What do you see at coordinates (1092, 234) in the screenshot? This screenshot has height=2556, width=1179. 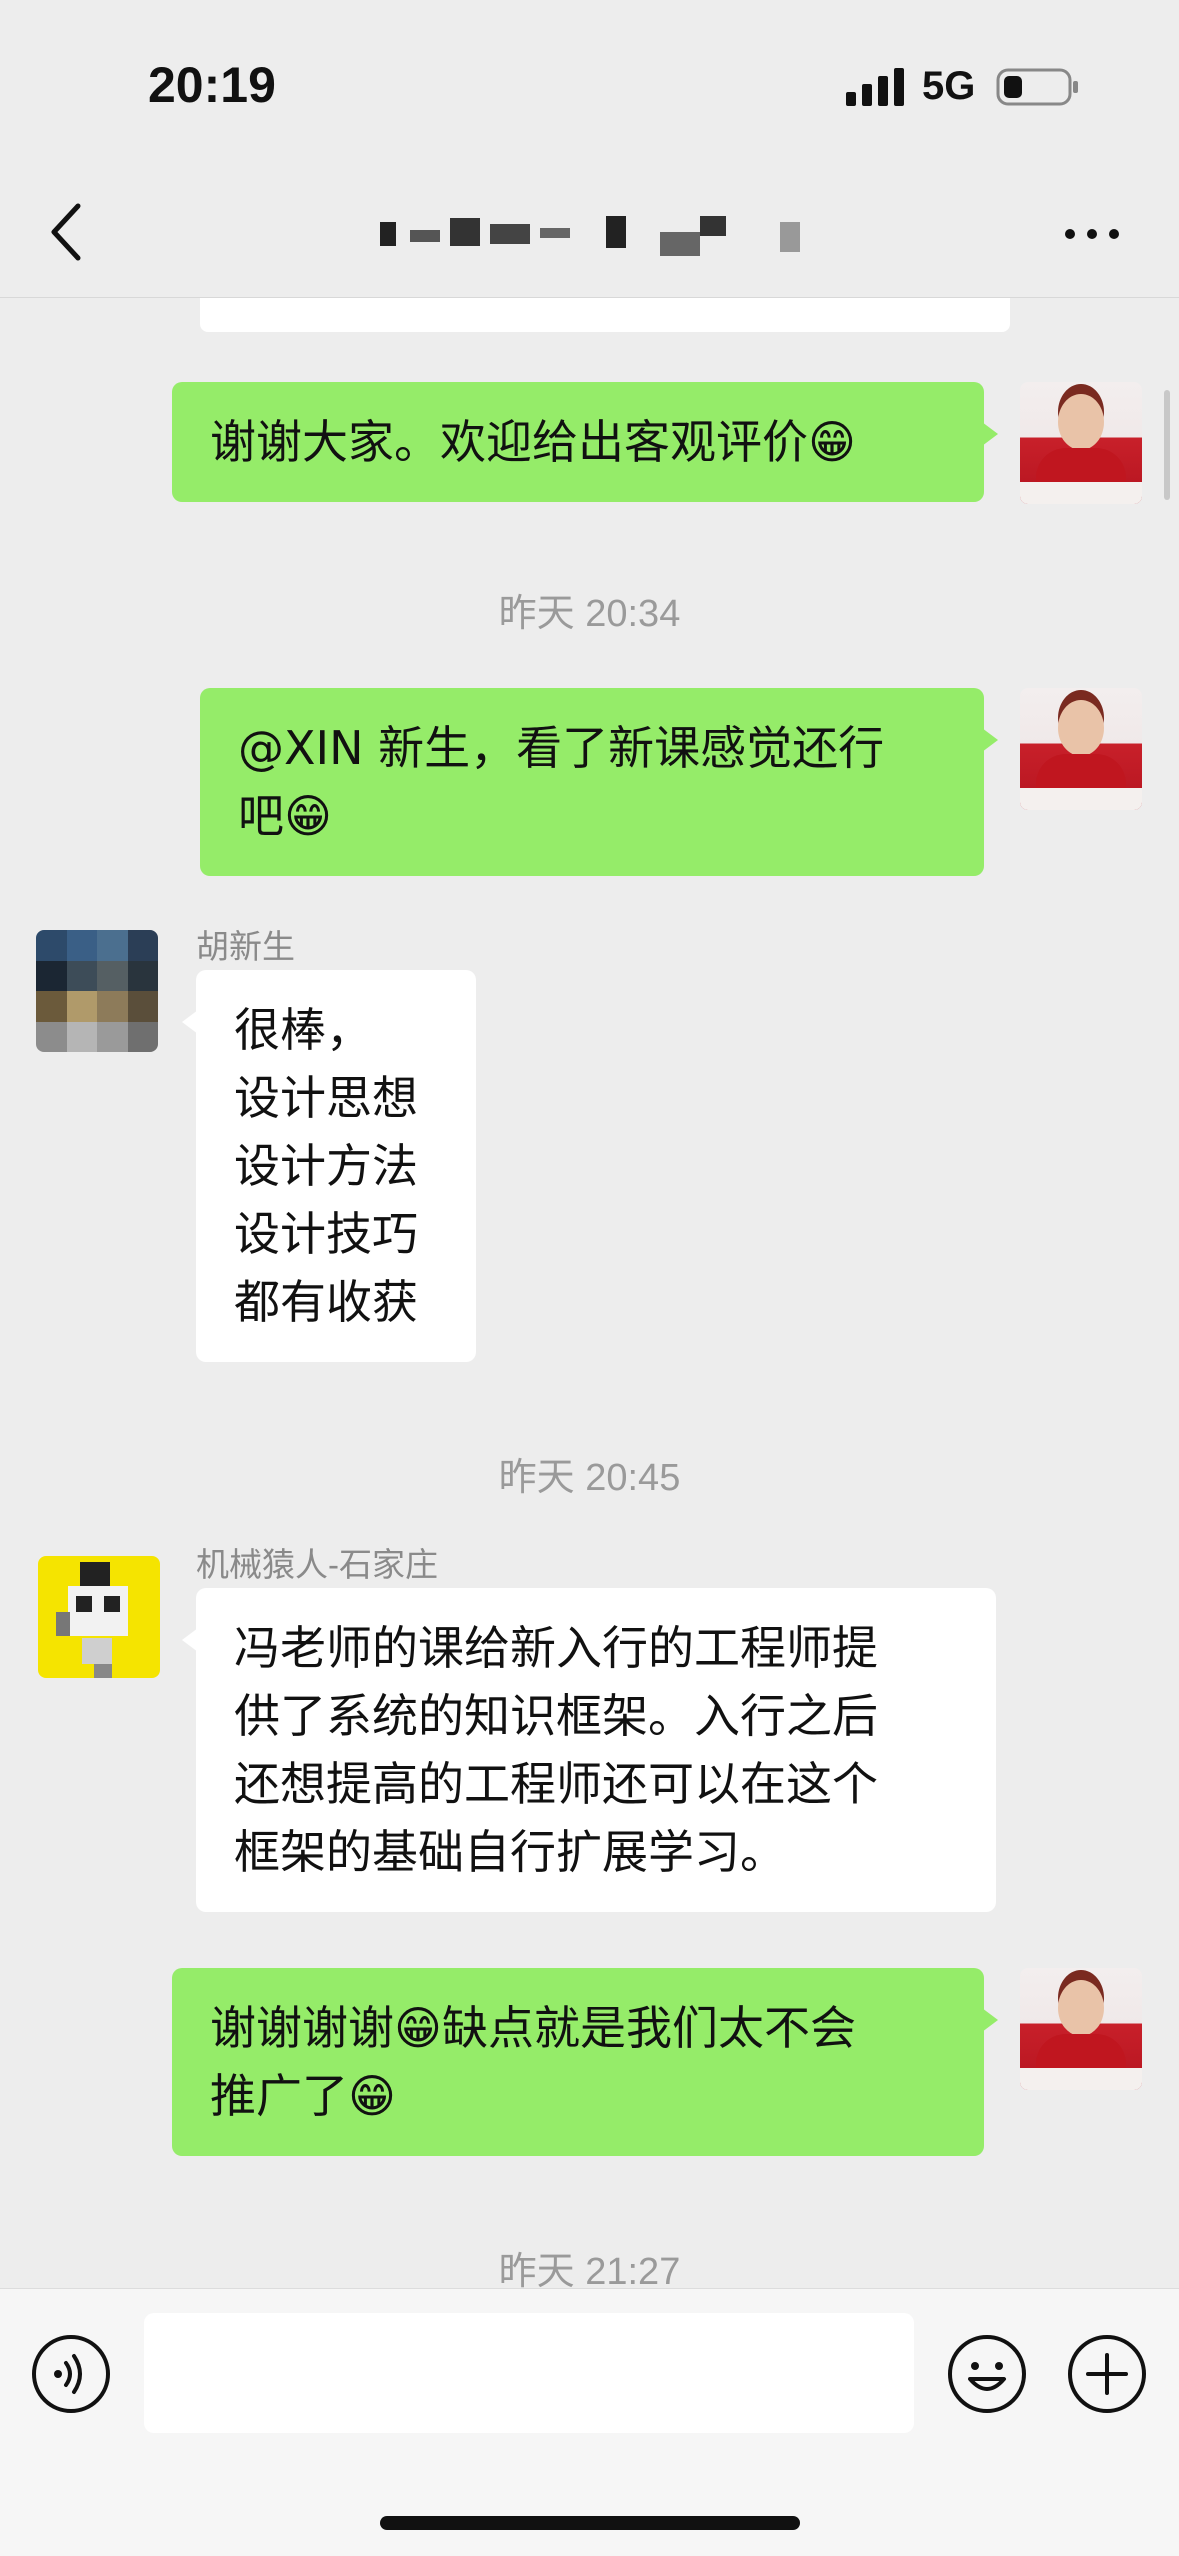 I see `ellipsis-icon` at bounding box center [1092, 234].